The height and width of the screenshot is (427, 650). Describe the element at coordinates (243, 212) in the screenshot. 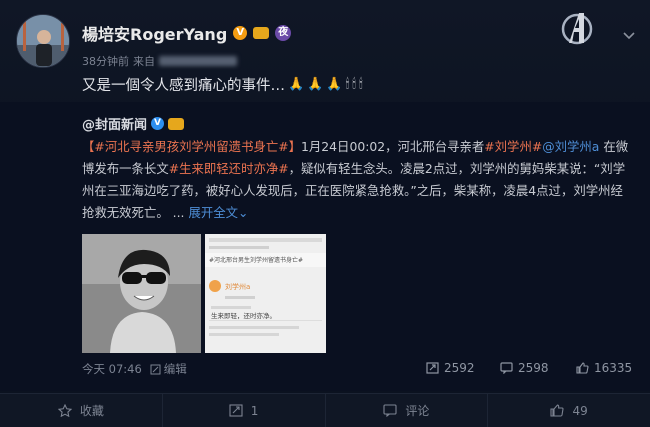

I see `expand-arrow-icon: ⌄` at that location.